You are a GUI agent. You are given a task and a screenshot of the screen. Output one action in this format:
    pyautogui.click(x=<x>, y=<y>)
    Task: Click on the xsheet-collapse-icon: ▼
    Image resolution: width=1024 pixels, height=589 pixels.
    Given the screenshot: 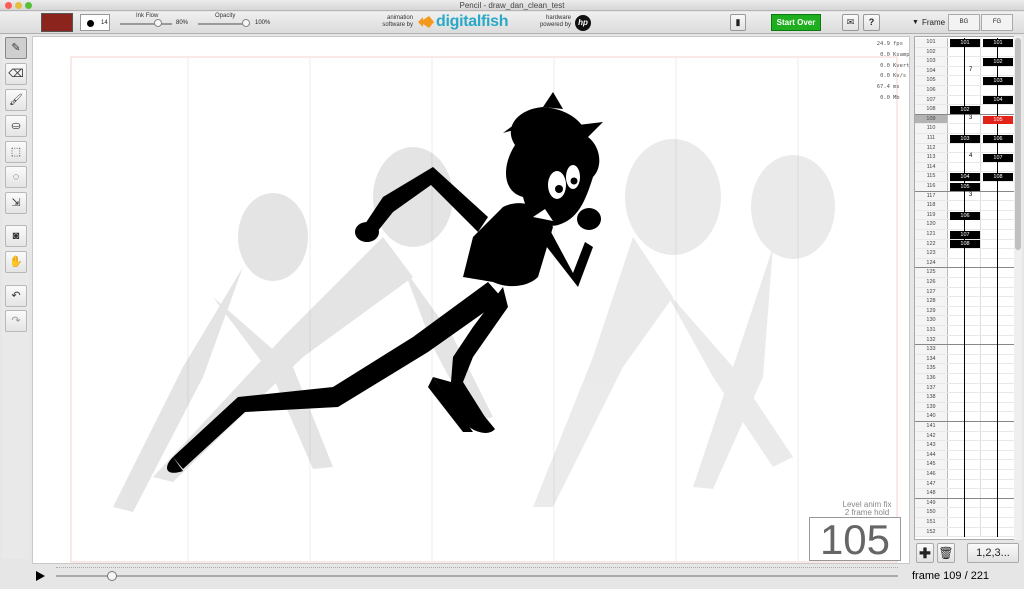 What is the action you would take?
    pyautogui.click(x=915, y=22)
    